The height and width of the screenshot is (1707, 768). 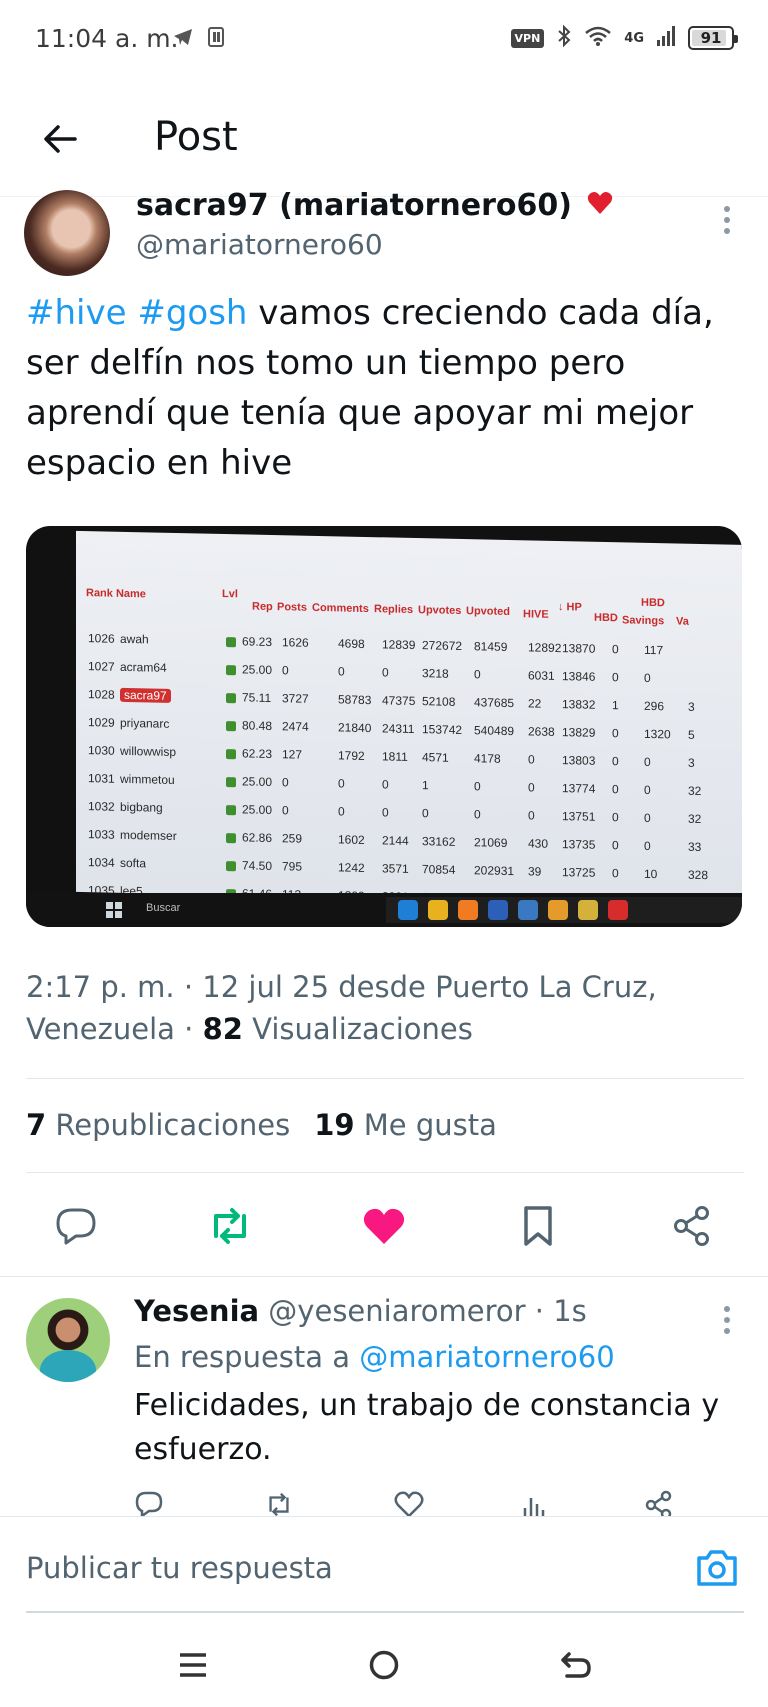 What do you see at coordinates (692, 1226) in the screenshot?
I see `share-button` at bounding box center [692, 1226].